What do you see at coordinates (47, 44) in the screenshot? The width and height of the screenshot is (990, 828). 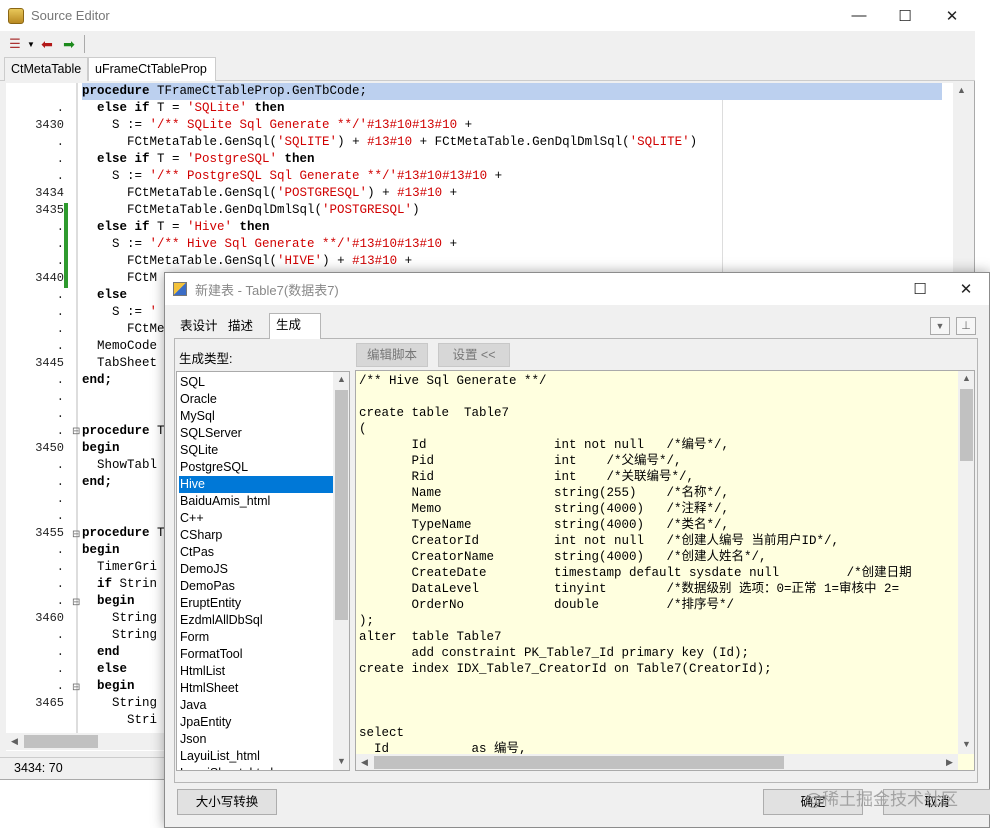 I see `back-arrow-icon: ⬅` at bounding box center [47, 44].